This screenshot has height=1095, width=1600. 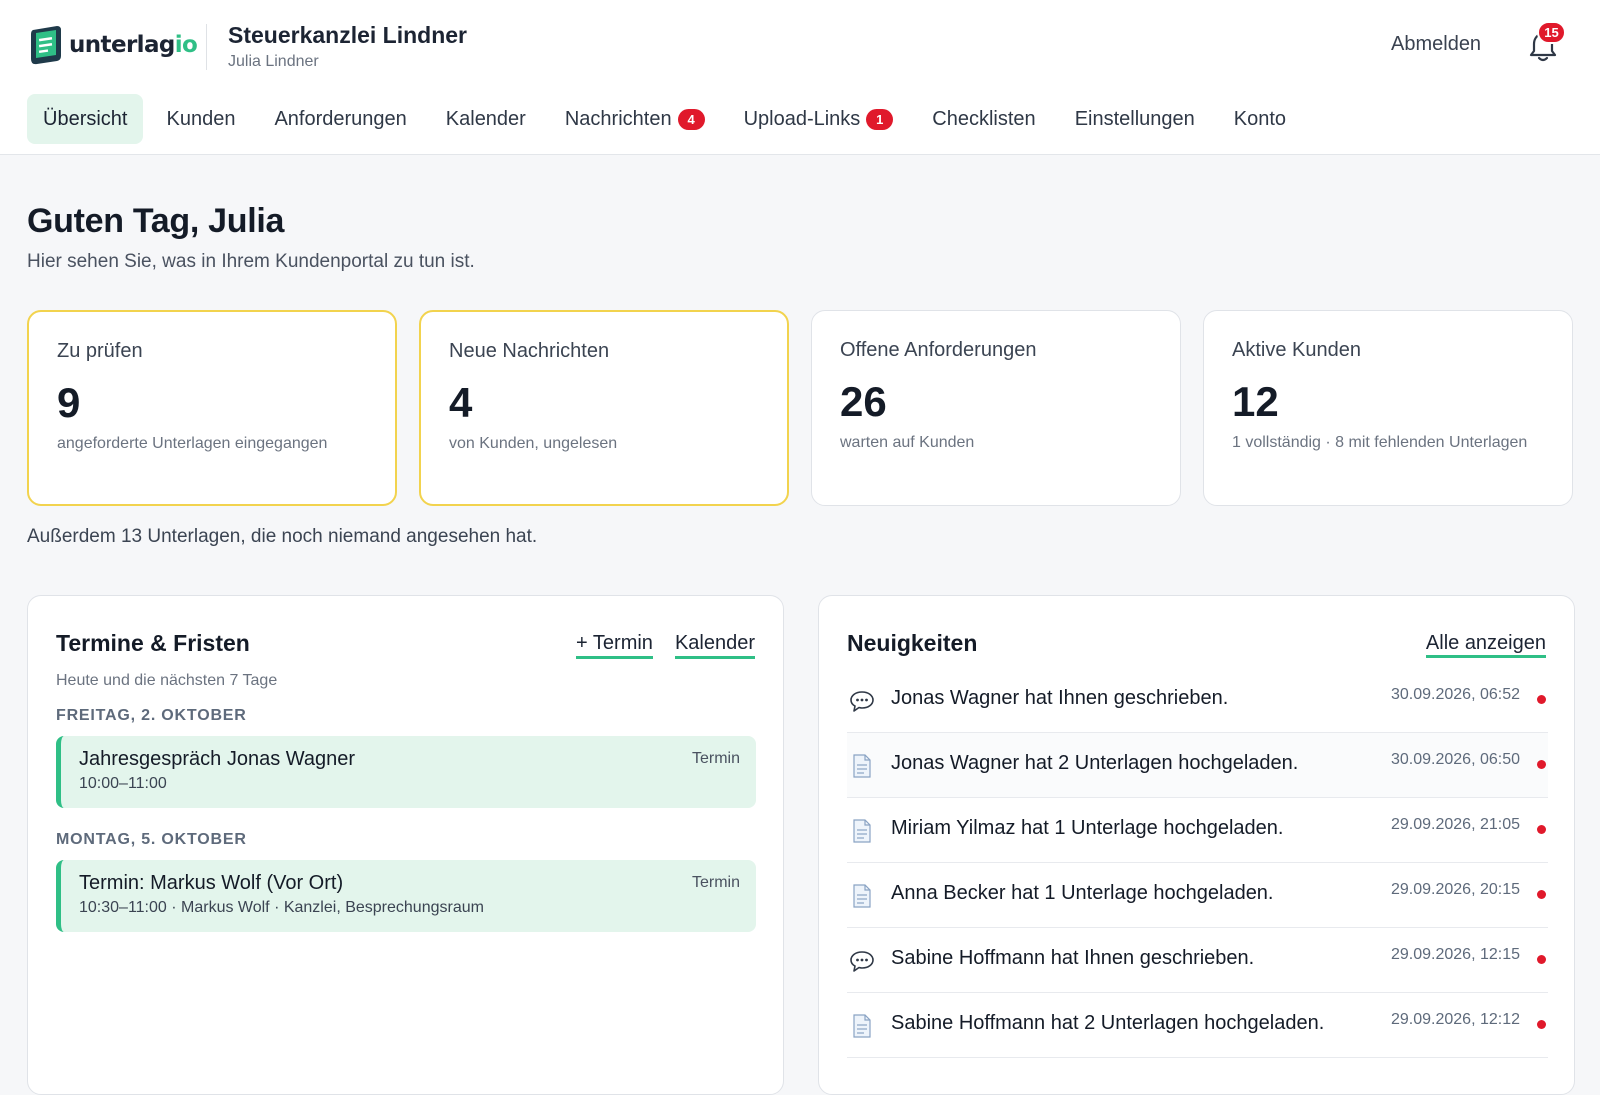 What do you see at coordinates (1060, 698) in the screenshot?
I see `news-text: Jonas Wagner hat Ihnen geschrieben.` at bounding box center [1060, 698].